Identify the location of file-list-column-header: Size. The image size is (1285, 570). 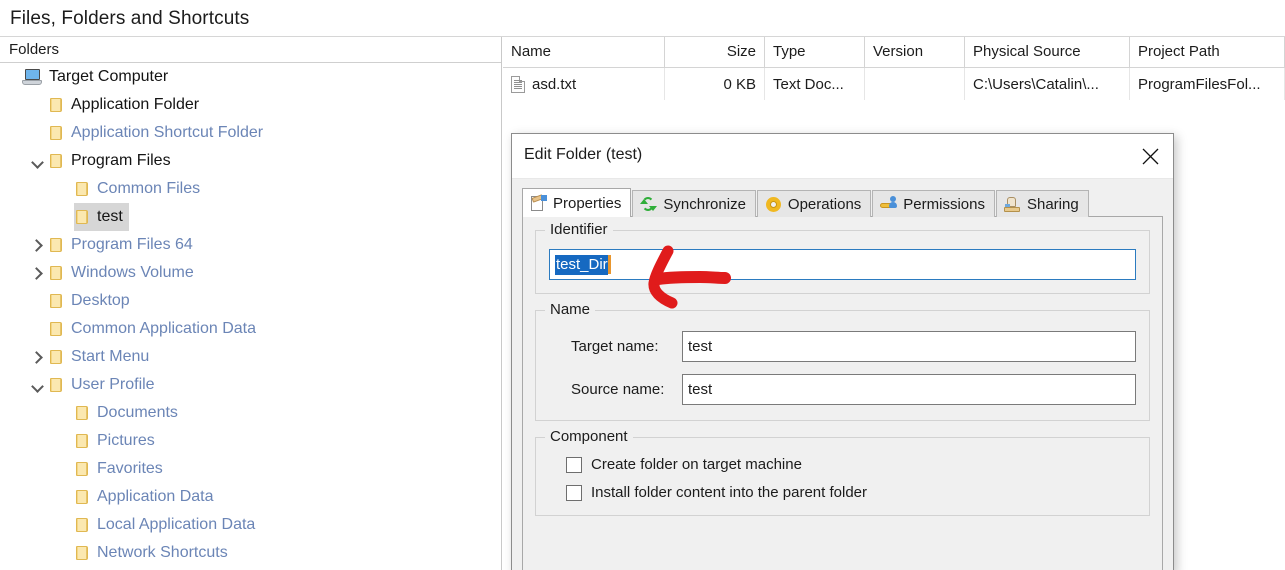
(715, 52).